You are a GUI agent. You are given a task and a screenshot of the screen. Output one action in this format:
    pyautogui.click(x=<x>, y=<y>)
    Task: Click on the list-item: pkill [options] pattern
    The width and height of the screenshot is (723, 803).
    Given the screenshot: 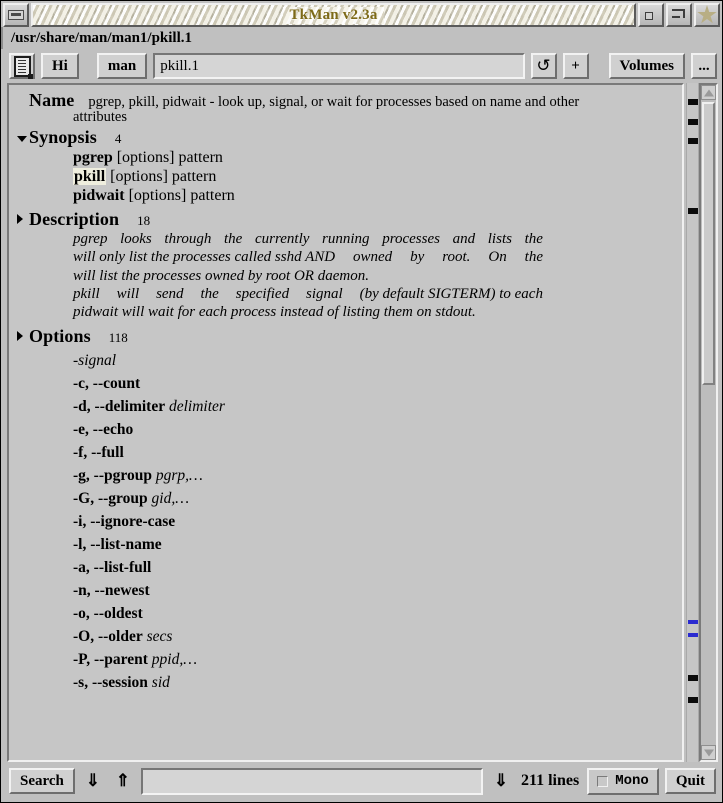 What is the action you would take?
    pyautogui.click(x=347, y=176)
    